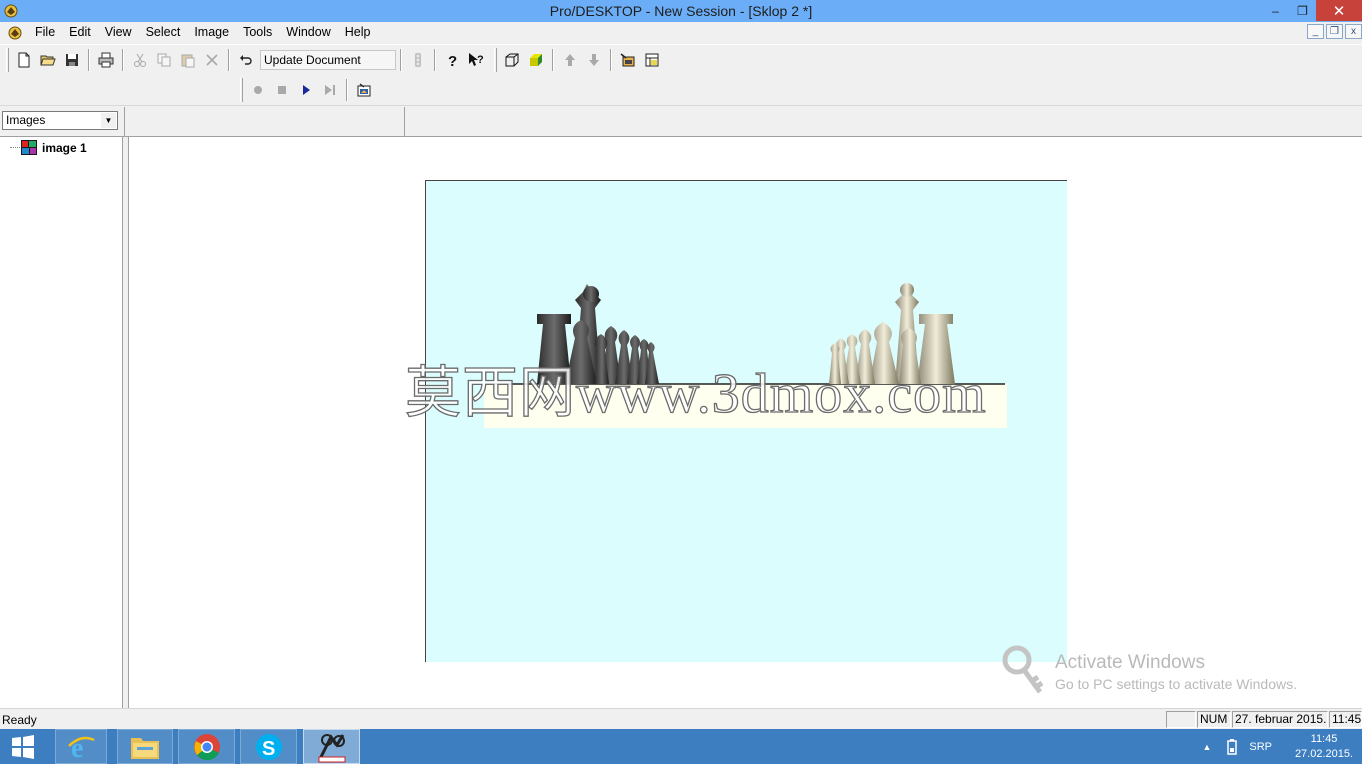  What do you see at coordinates (1353, 31) in the screenshot?
I see `doc-close-button: x` at bounding box center [1353, 31].